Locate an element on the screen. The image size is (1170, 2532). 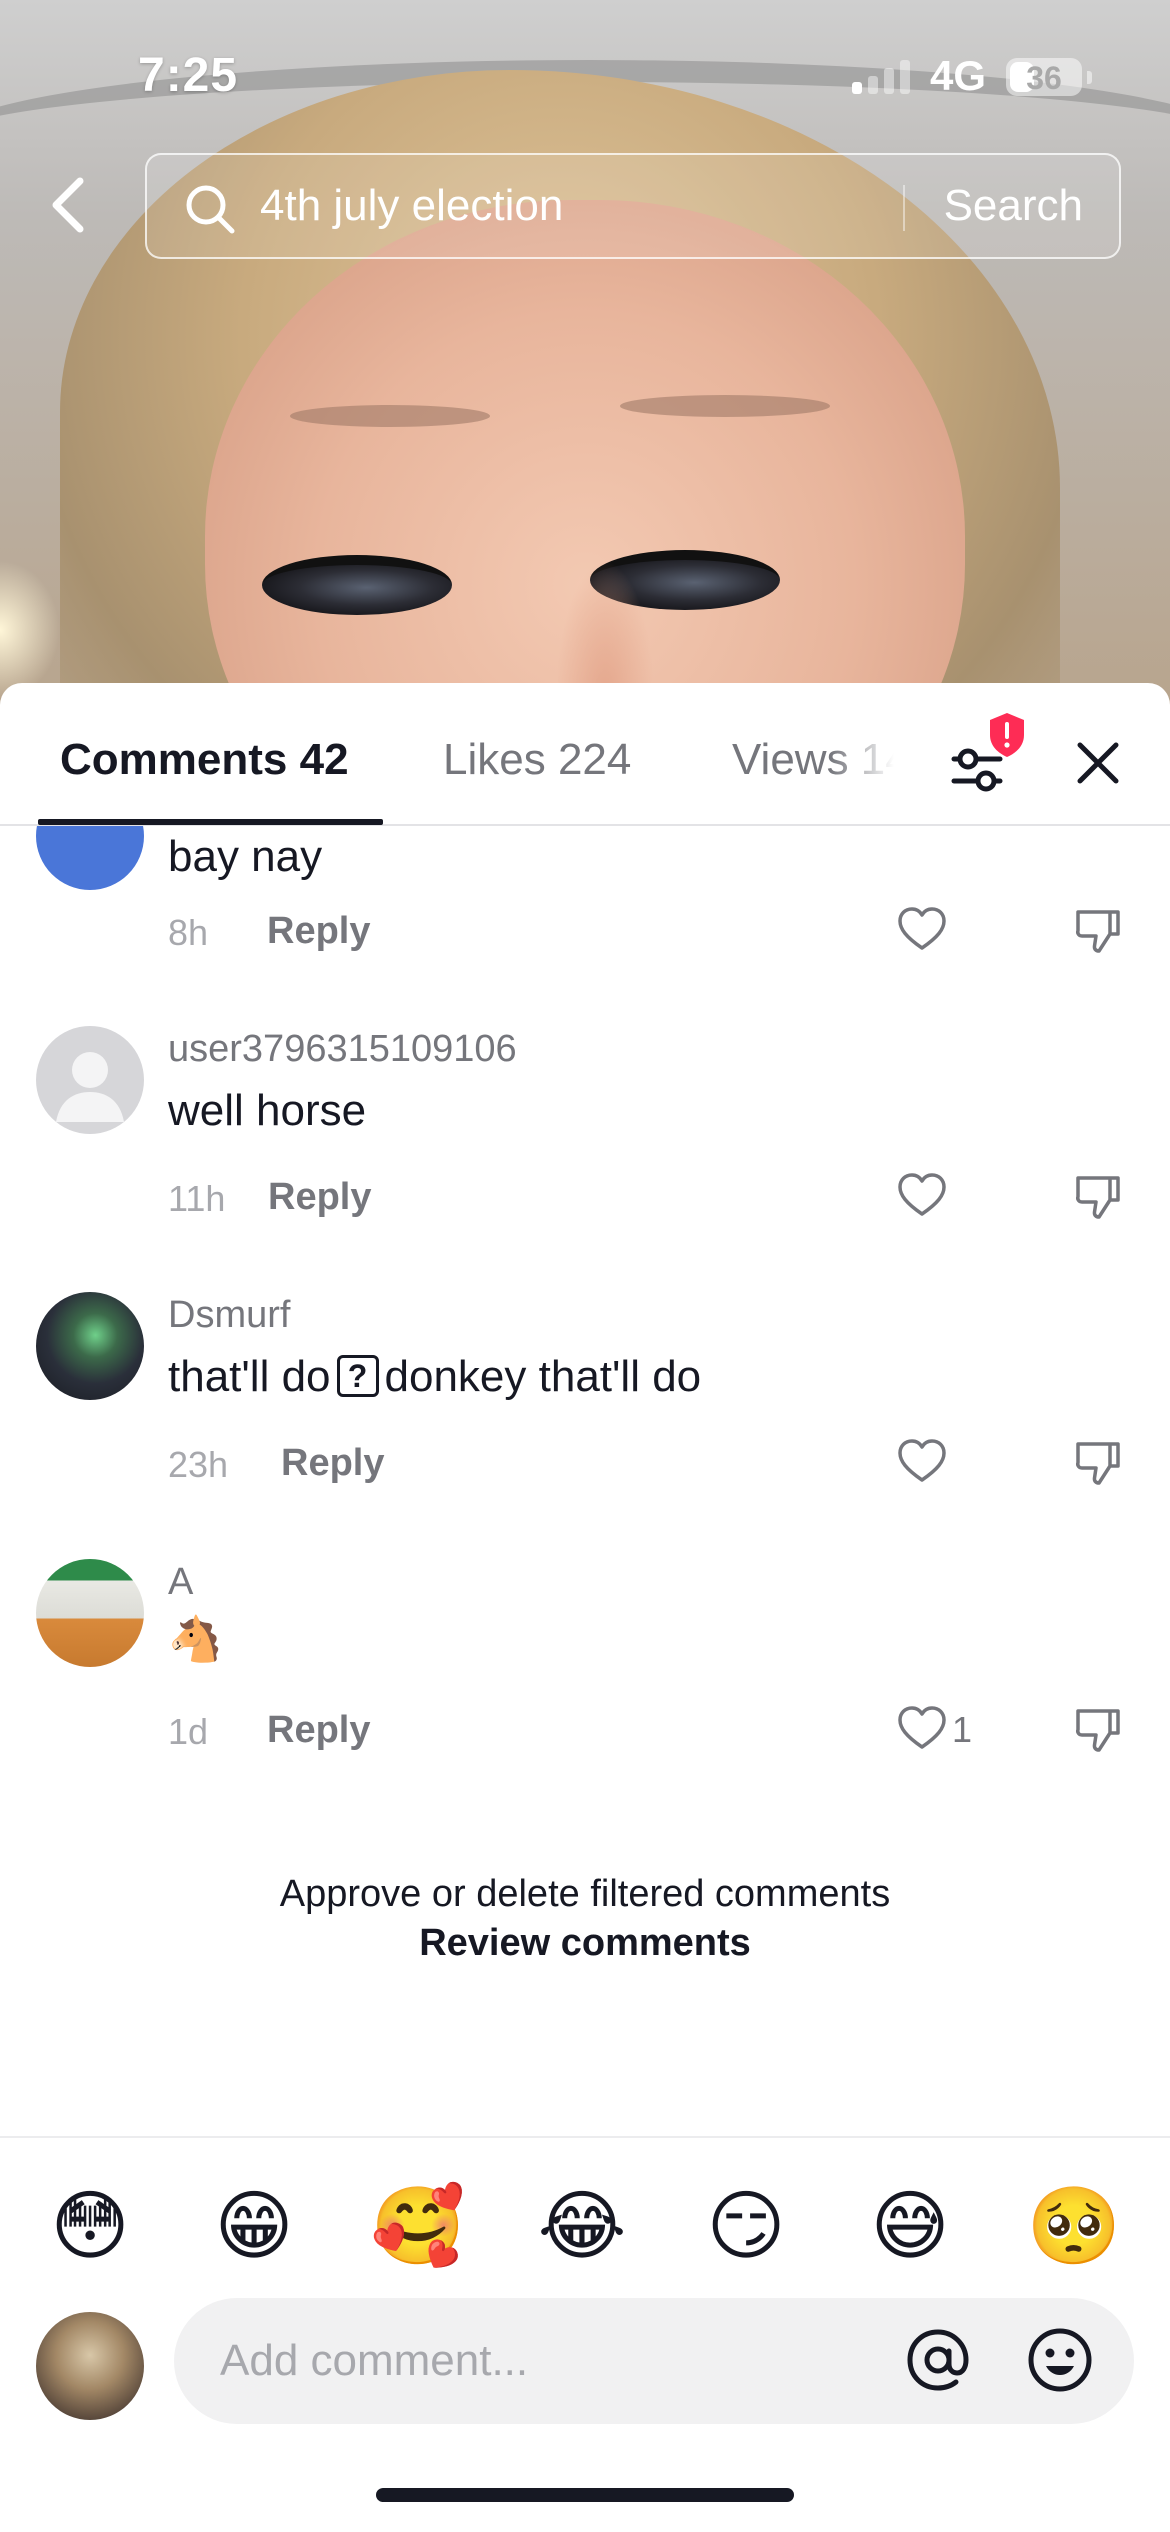
comment-time: 11h is located at coordinates (197, 1198).